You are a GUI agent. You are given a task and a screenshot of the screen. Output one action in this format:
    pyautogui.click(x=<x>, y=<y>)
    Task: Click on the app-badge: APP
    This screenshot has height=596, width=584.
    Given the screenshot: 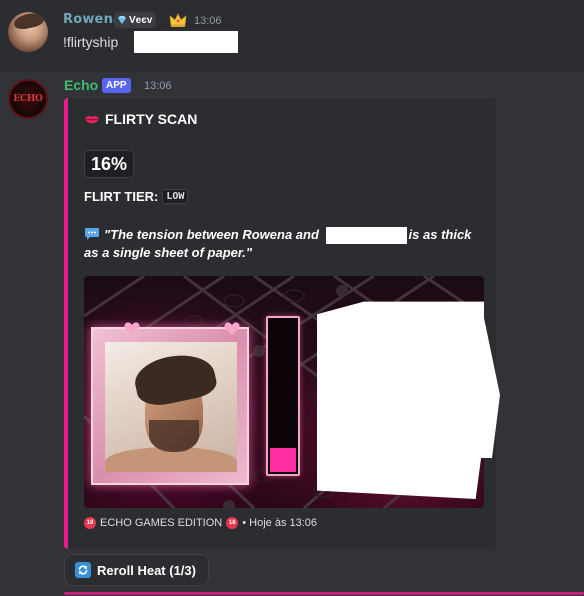 What is the action you would take?
    pyautogui.click(x=116, y=85)
    